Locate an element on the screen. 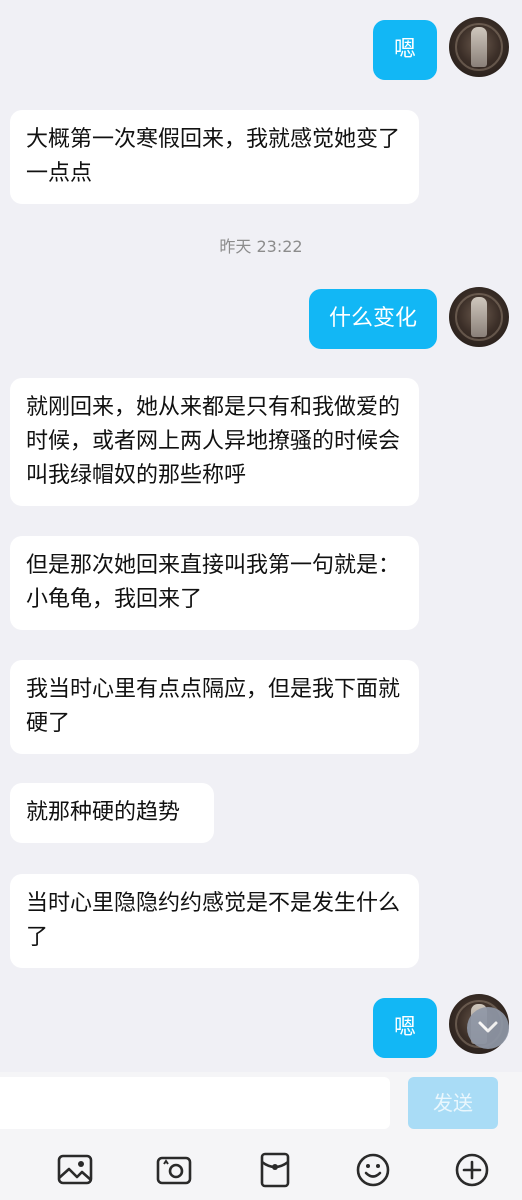 This screenshot has width=522, height=1200. image-icon is located at coordinates (75, 1170).